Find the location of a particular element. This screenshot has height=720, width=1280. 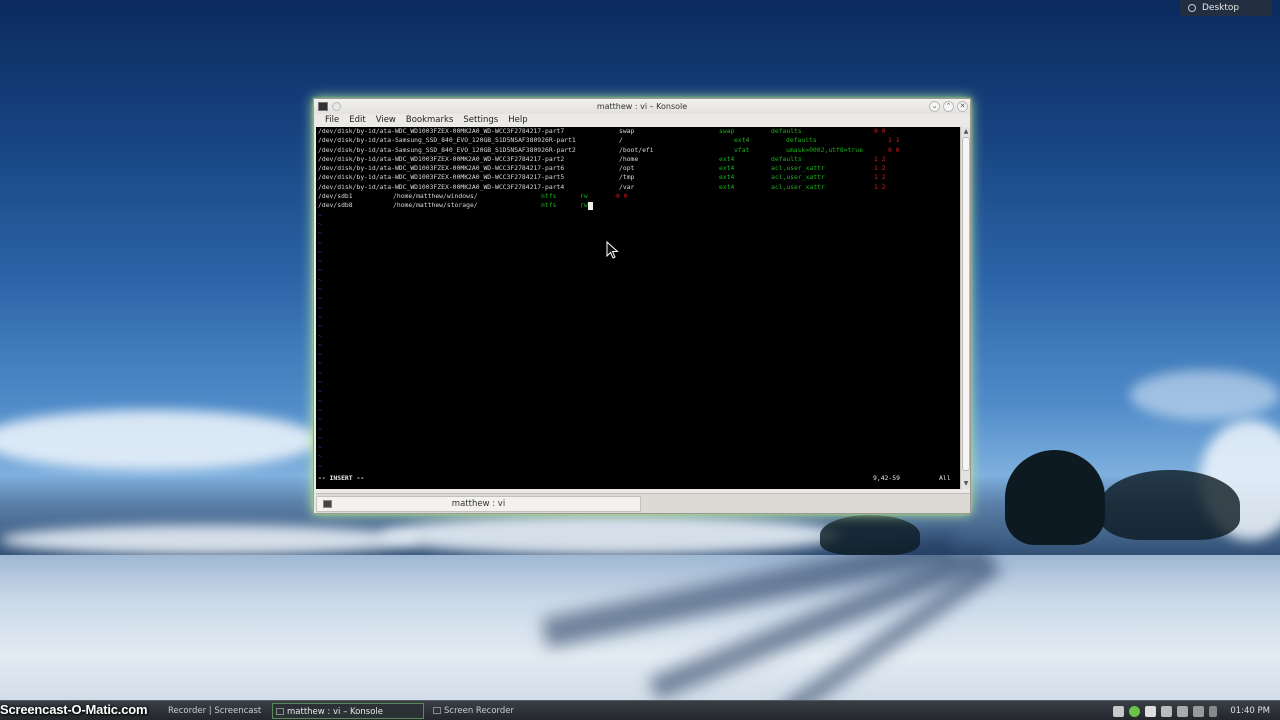

menu-edit: Edit is located at coordinates (357, 120).